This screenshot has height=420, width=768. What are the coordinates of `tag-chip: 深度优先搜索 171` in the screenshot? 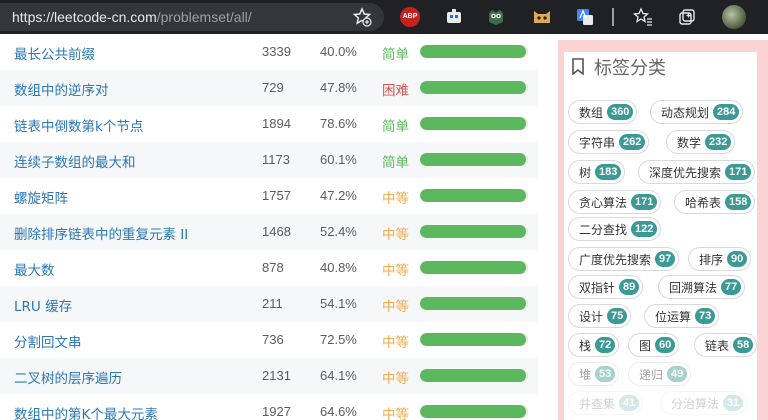 It's located at (697, 172).